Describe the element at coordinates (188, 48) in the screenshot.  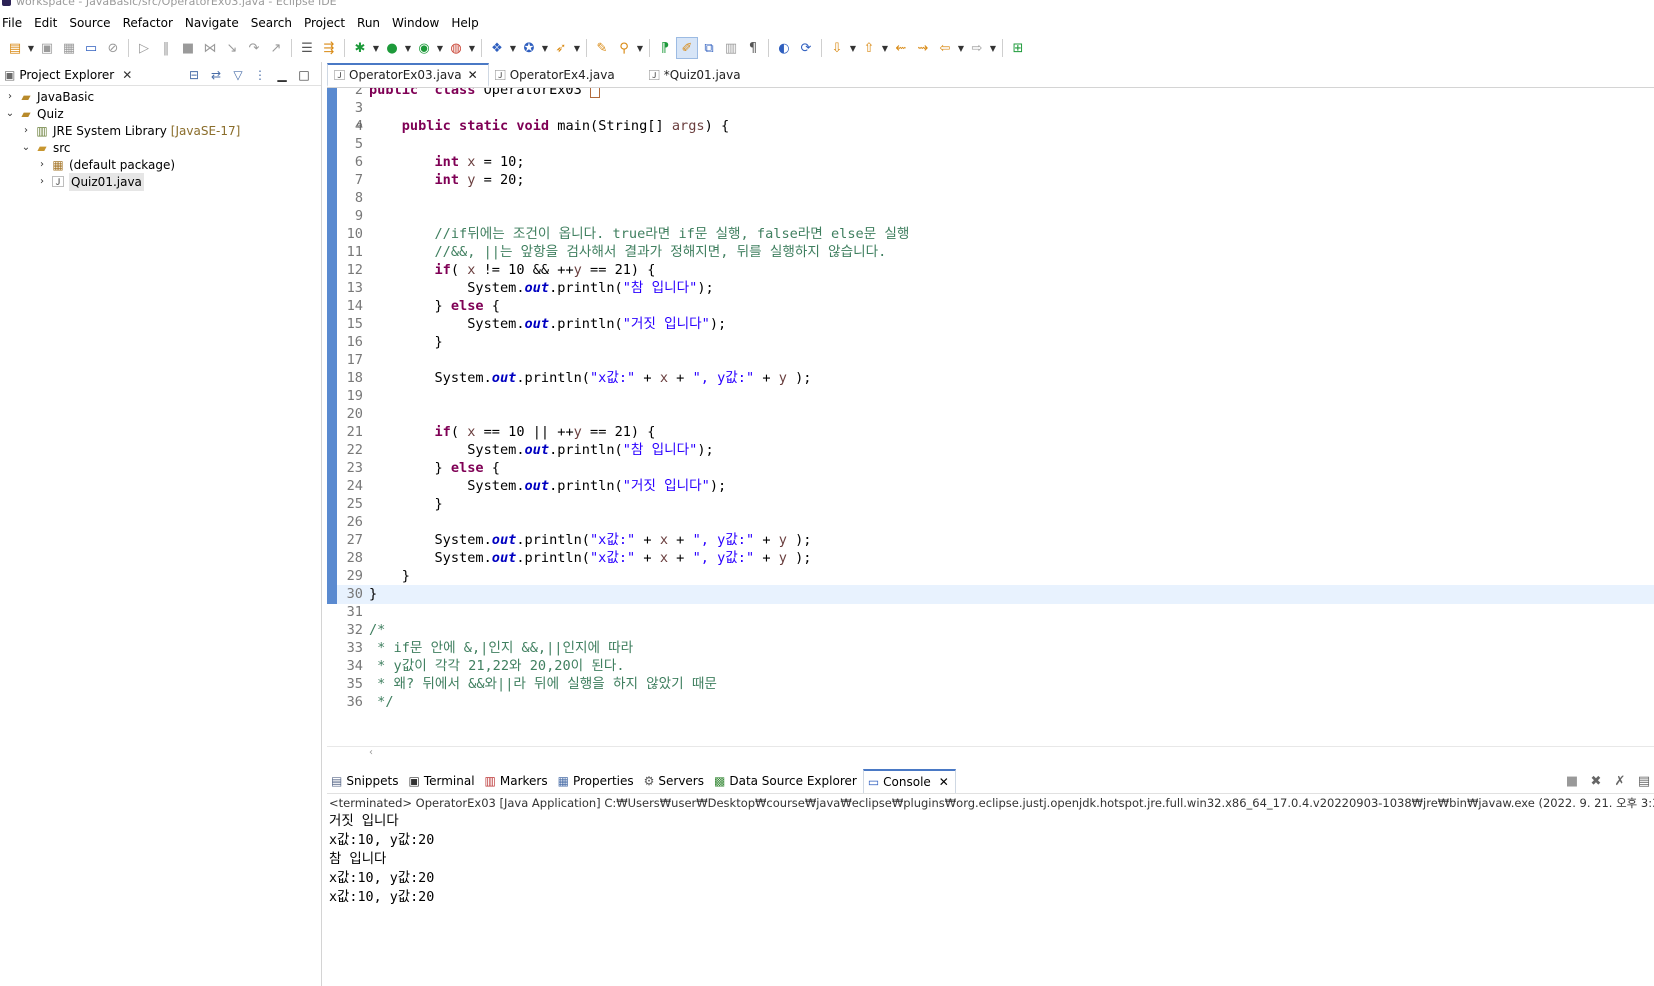
I see `terminate-icon: ■` at that location.